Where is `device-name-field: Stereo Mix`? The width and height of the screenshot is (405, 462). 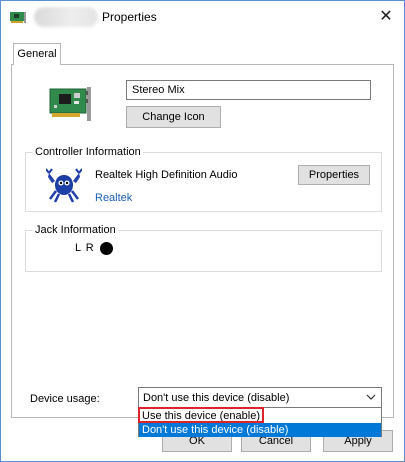
device-name-field: Stereo Mix is located at coordinates (248, 90).